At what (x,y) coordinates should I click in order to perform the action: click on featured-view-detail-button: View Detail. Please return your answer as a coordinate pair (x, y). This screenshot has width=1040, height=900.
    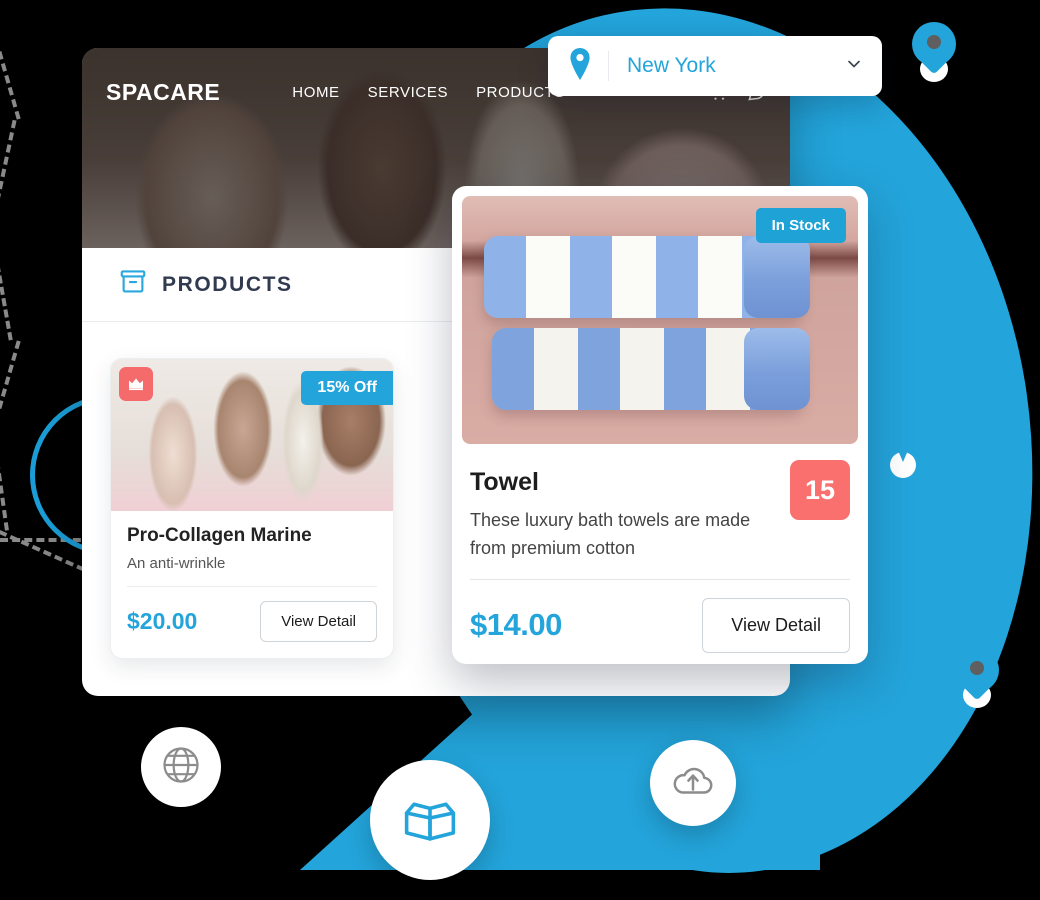
    Looking at the image, I should click on (776, 625).